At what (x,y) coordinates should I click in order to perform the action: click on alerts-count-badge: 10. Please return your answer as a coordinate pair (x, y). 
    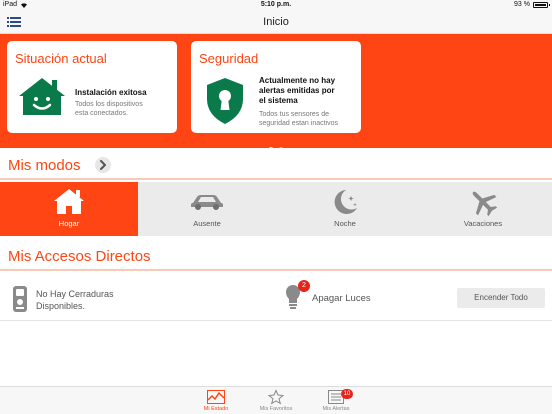
    Looking at the image, I should click on (347, 394).